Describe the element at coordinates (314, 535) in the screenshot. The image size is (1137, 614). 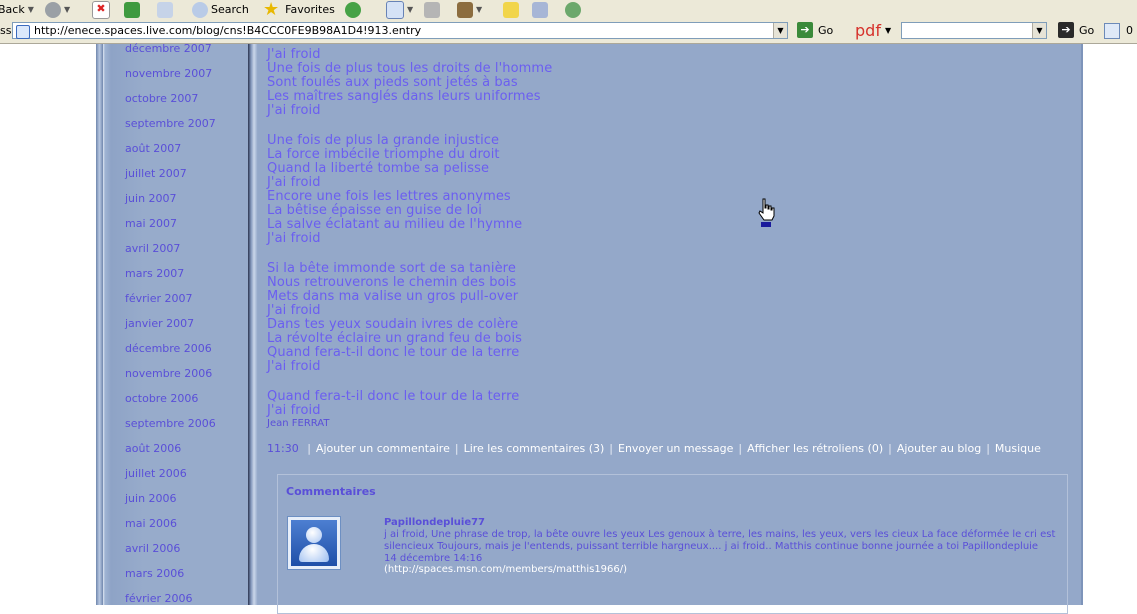
I see `avatar-head` at that location.